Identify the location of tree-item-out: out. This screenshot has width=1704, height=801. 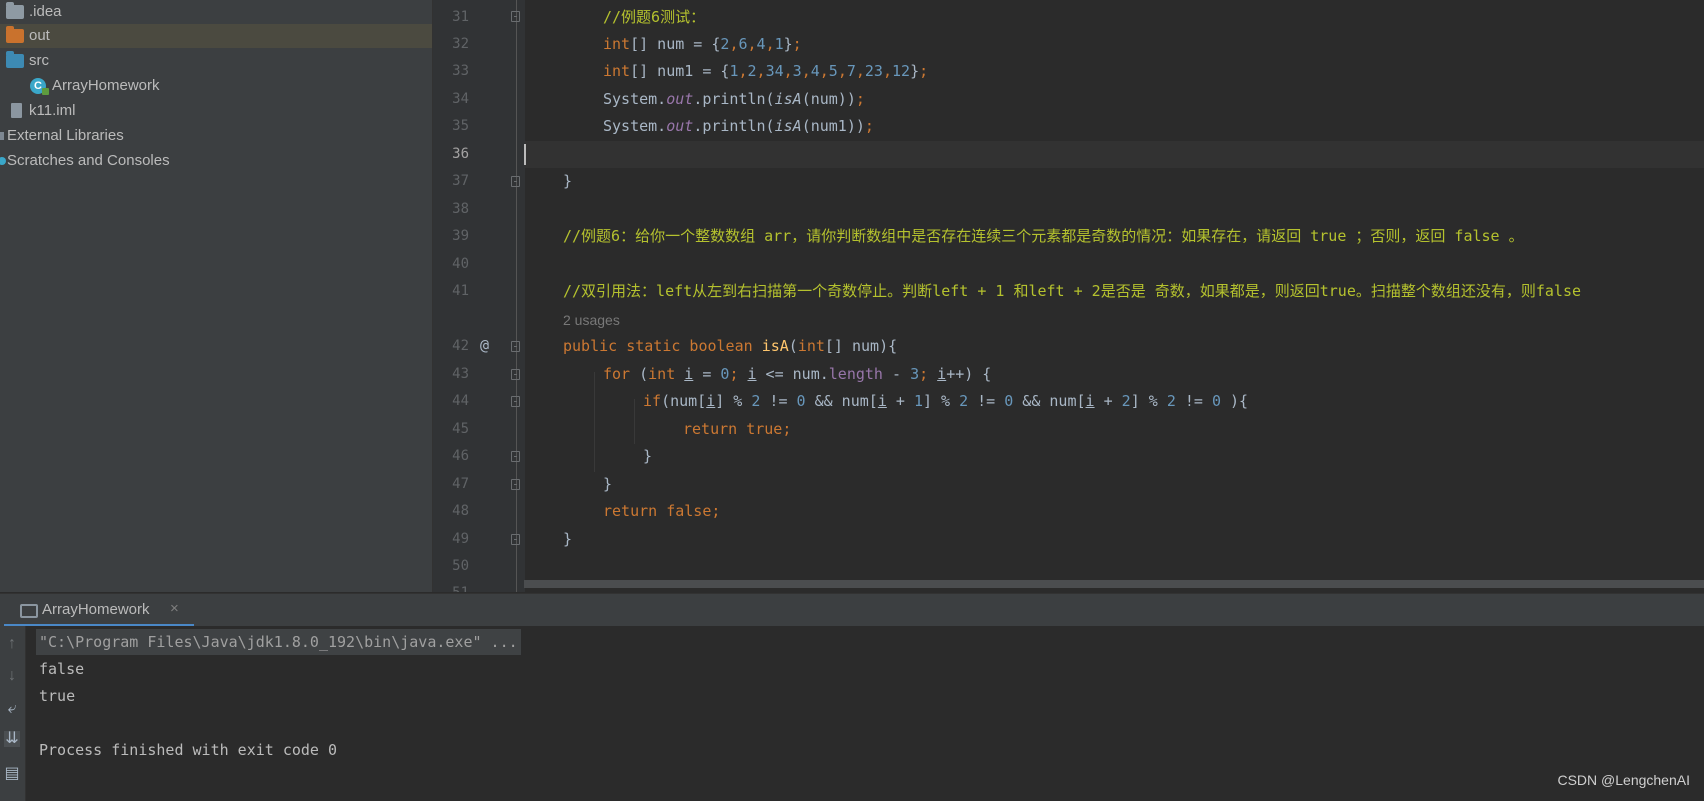
(216, 36).